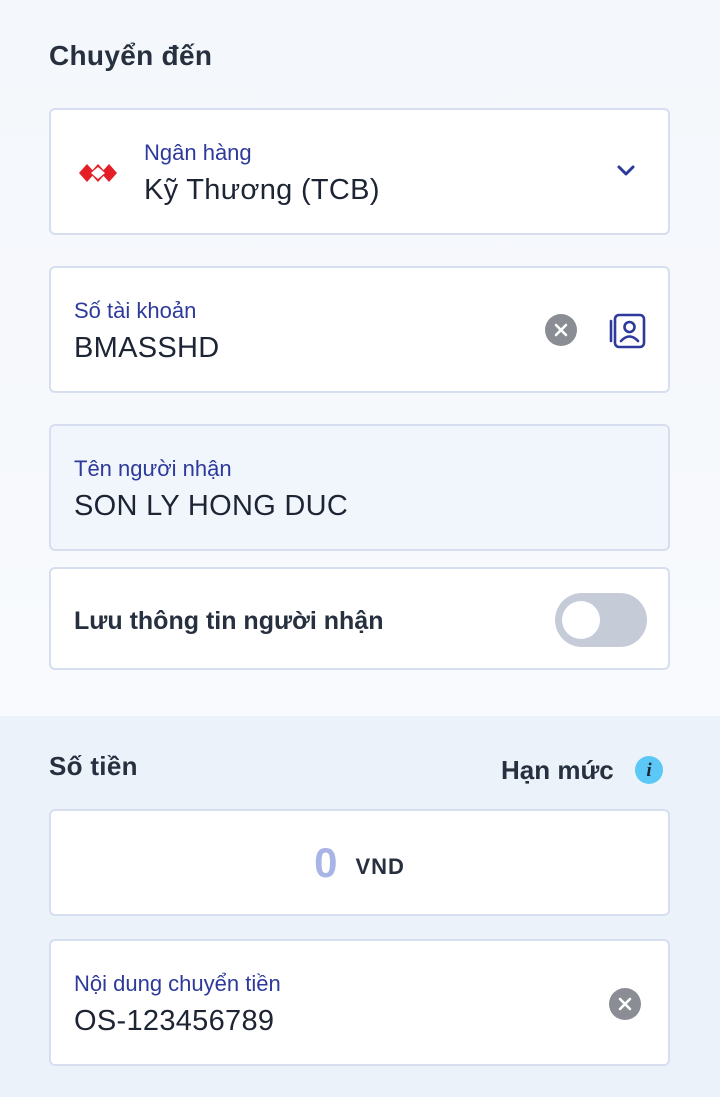 The height and width of the screenshot is (1097, 720). Describe the element at coordinates (626, 171) in the screenshot. I see `chevron-down-icon` at that location.